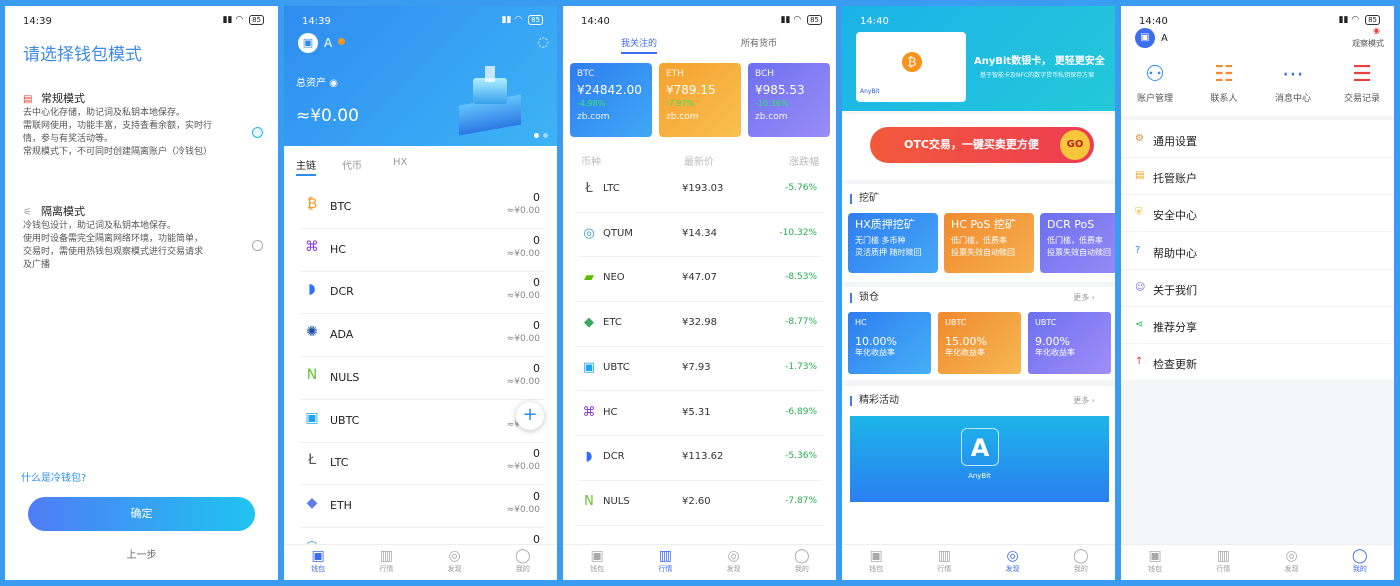 The image size is (1400, 586). What do you see at coordinates (864, 199) in the screenshot?
I see `mining-title: 挖矿` at bounding box center [864, 199].